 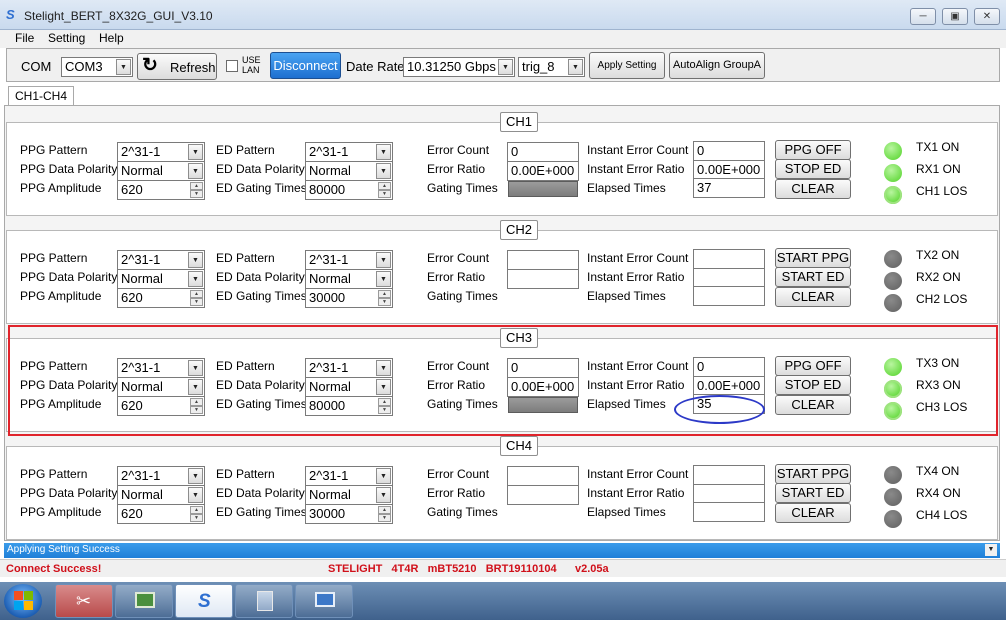 I want to click on ppg-pattern-value: 2^31-1, so click(x=141, y=259).